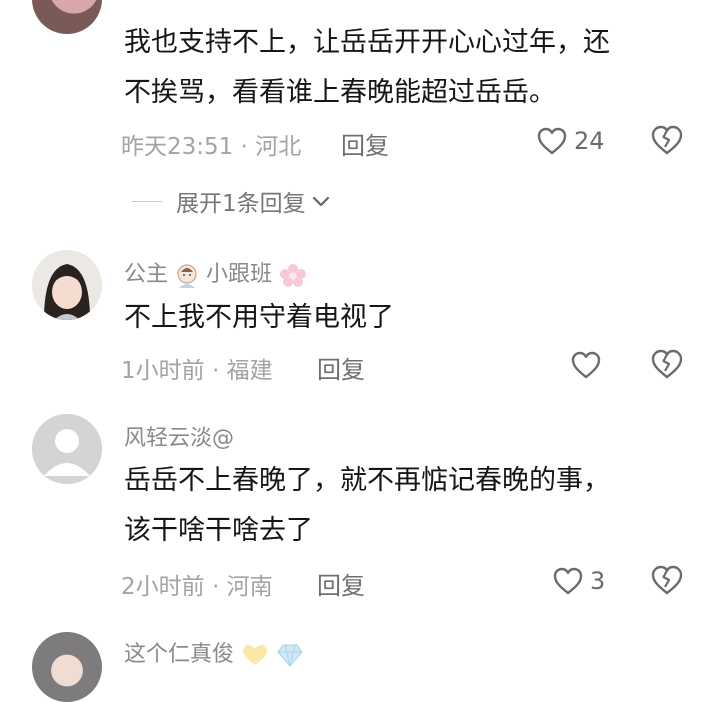 Image resolution: width=720 pixels, height=702 pixels. What do you see at coordinates (163, 371) in the screenshot?
I see `comment-time: 1小时前` at bounding box center [163, 371].